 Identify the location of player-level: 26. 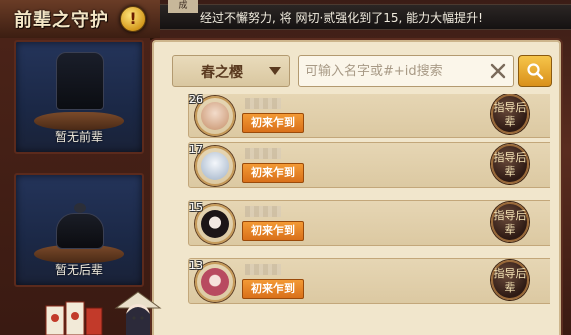
(196, 100).